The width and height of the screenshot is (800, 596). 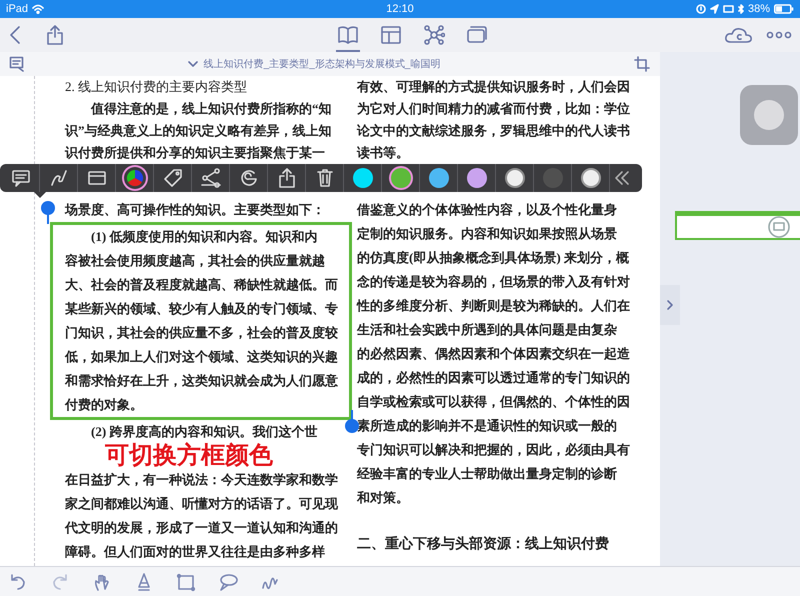 What do you see at coordinates (433, 35) in the screenshot?
I see `mindmap-icon` at bounding box center [433, 35].